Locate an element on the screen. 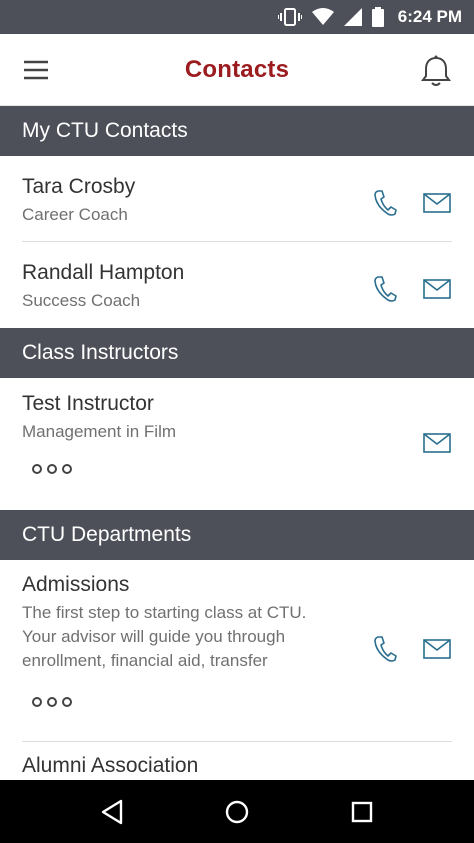  vibrate-icon is located at coordinates (289, 17).